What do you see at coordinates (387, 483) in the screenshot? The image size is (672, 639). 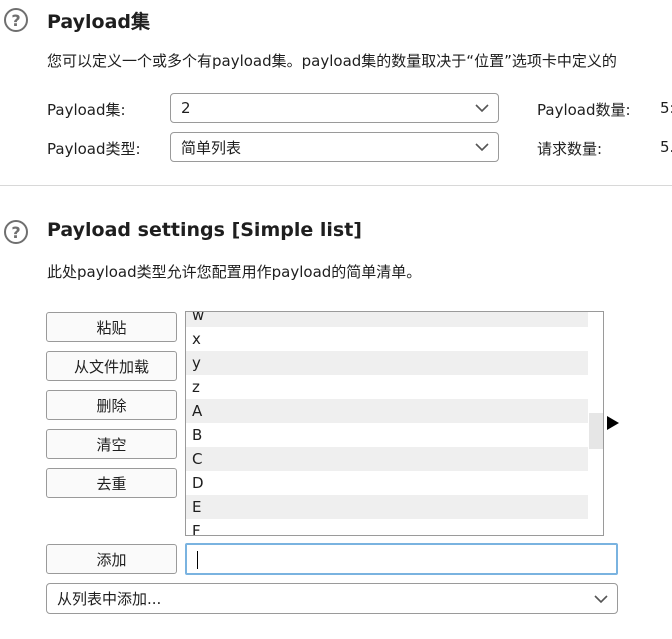 I see `list-item: D` at bounding box center [387, 483].